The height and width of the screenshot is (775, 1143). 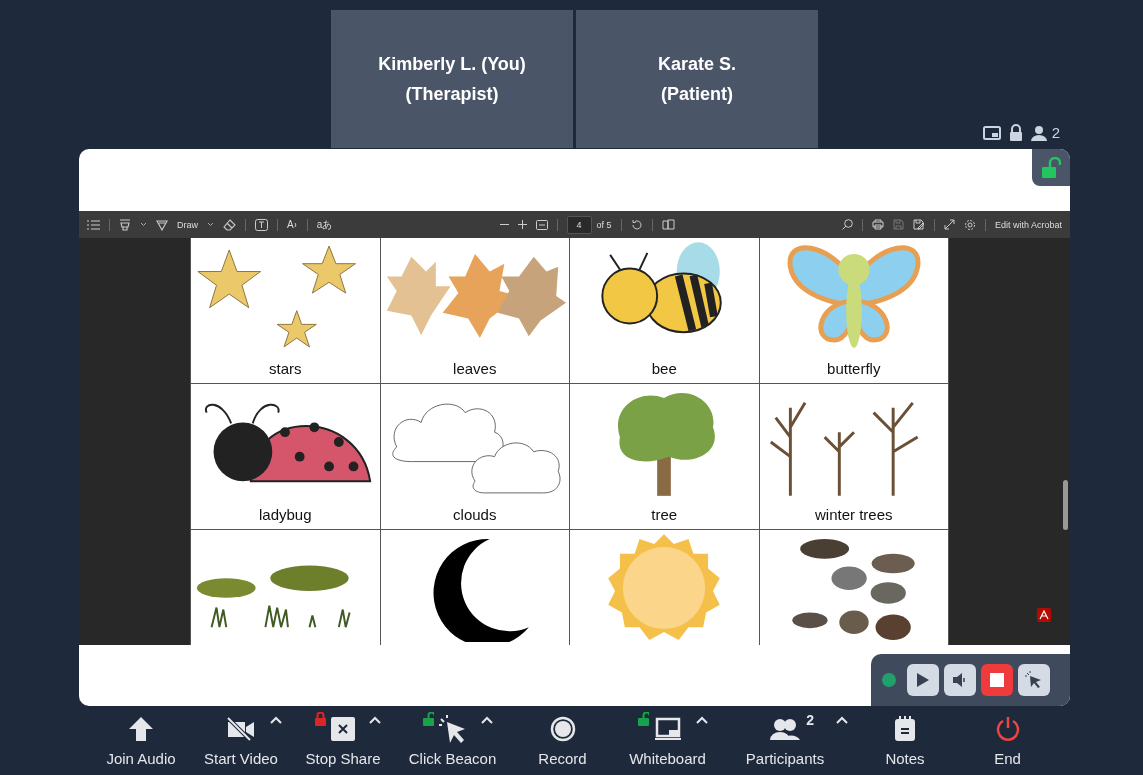 What do you see at coordinates (93, 224) in the screenshot?
I see `contents-icon` at bounding box center [93, 224].